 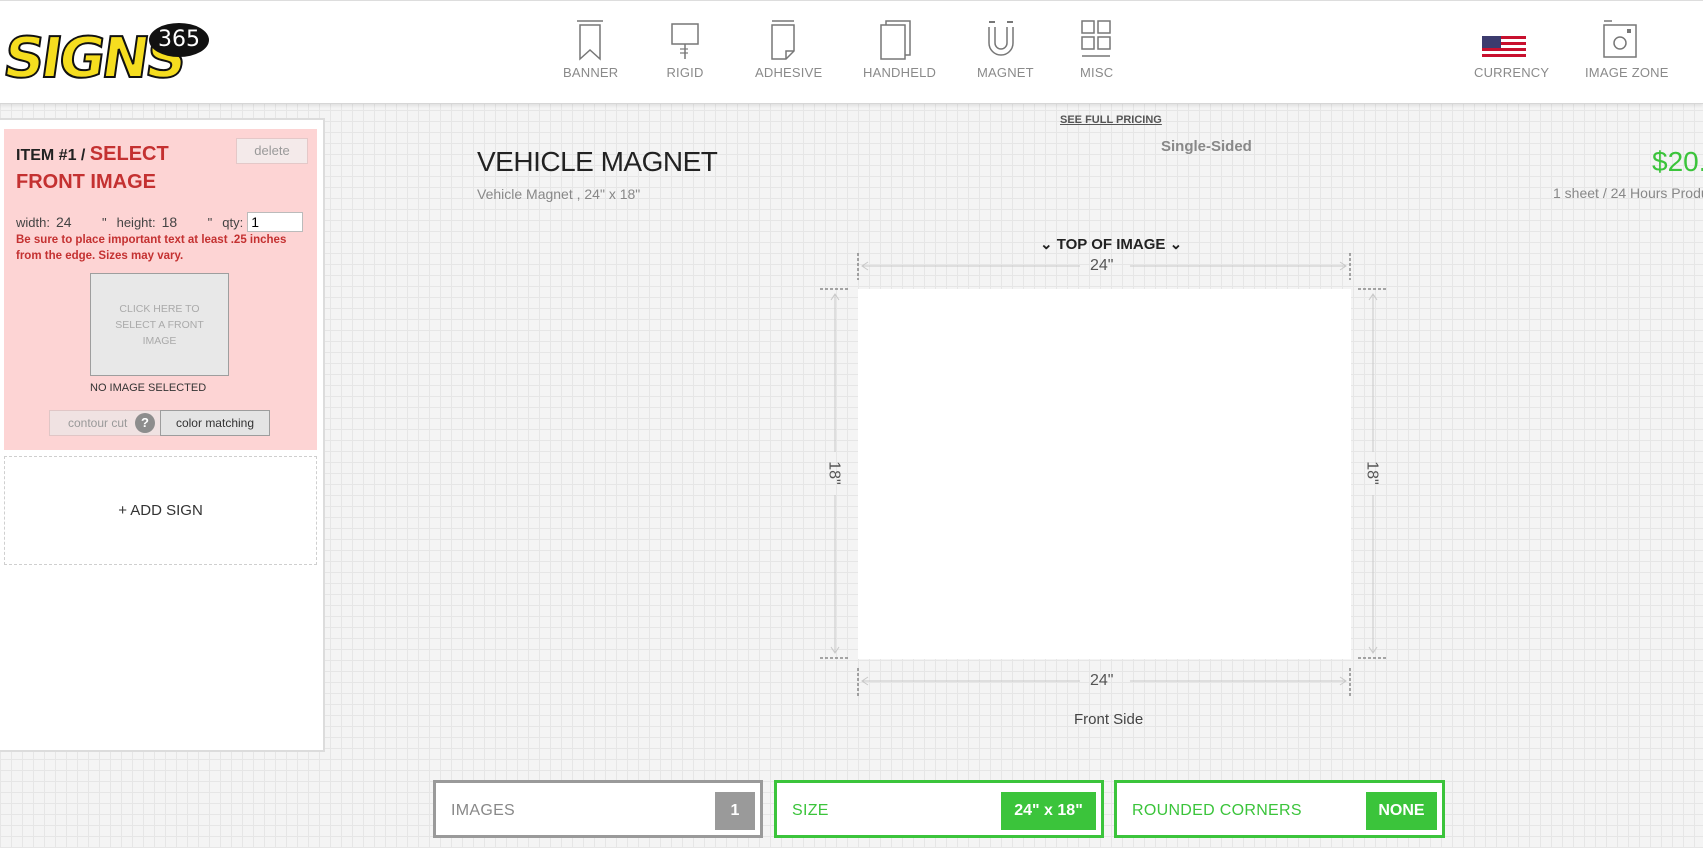 What do you see at coordinates (1401, 811) in the screenshot?
I see `rounded-corners-value-badge: NONE` at bounding box center [1401, 811].